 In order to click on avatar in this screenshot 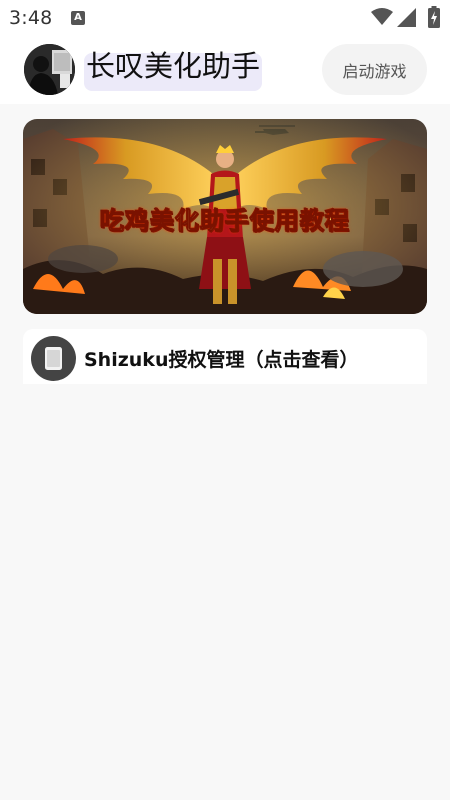, I will do `click(49, 69)`.